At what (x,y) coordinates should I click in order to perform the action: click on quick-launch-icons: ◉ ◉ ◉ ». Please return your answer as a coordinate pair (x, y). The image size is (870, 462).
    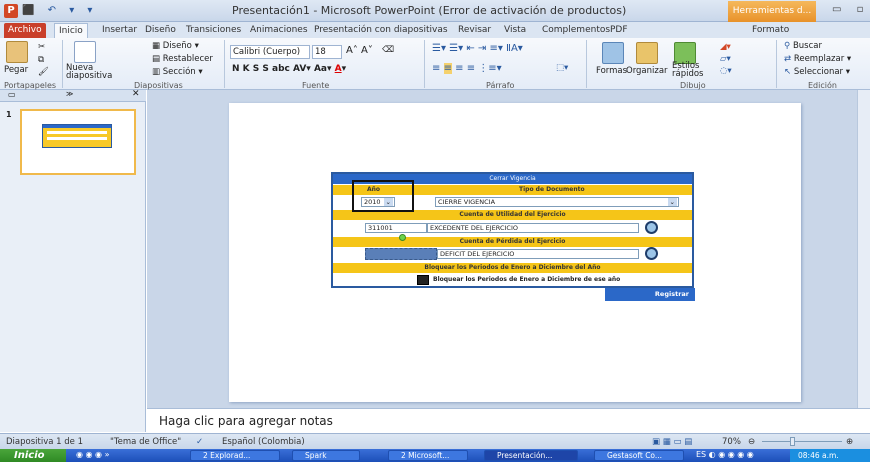
    Looking at the image, I should click on (92, 454).